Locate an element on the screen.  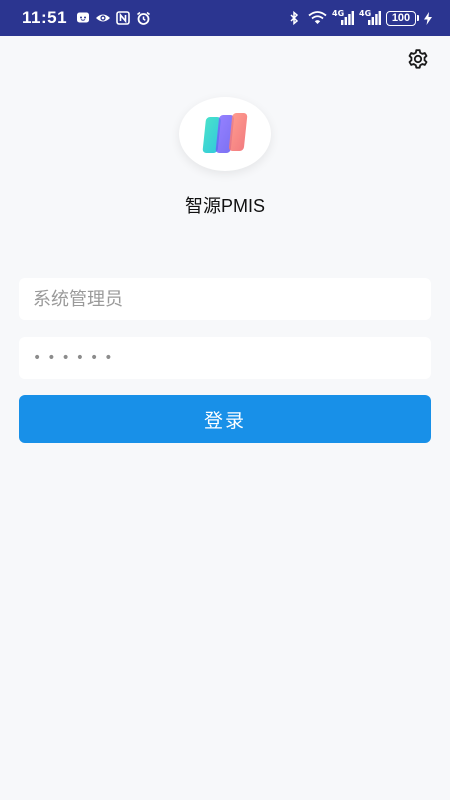
notification-icons is located at coordinates (113, 18).